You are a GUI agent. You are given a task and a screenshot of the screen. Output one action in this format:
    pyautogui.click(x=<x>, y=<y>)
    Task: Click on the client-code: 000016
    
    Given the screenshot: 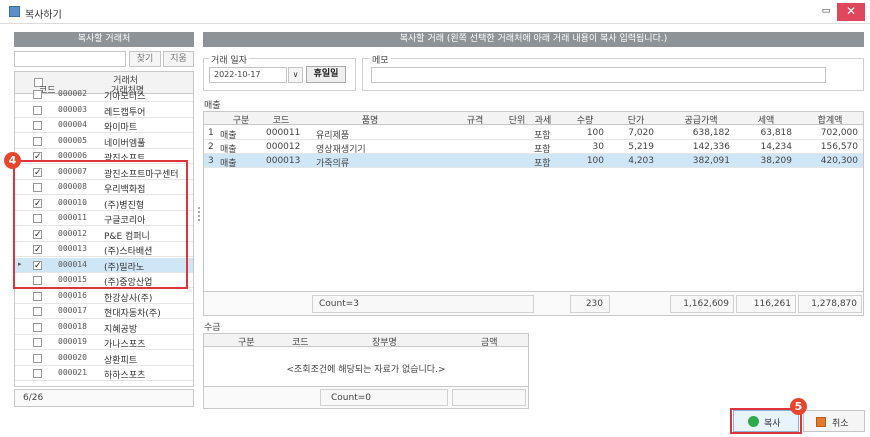 What is the action you would take?
    pyautogui.click(x=72, y=295)
    